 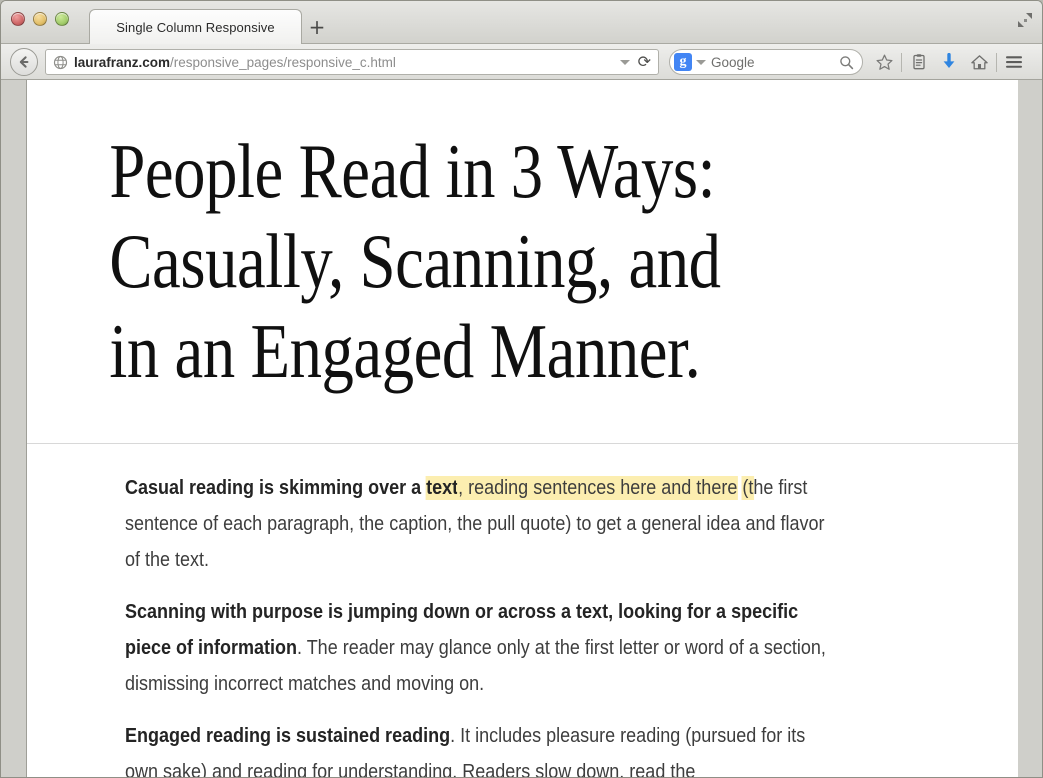 What do you see at coordinates (522, 443) in the screenshot?
I see `horizontal-rule` at bounding box center [522, 443].